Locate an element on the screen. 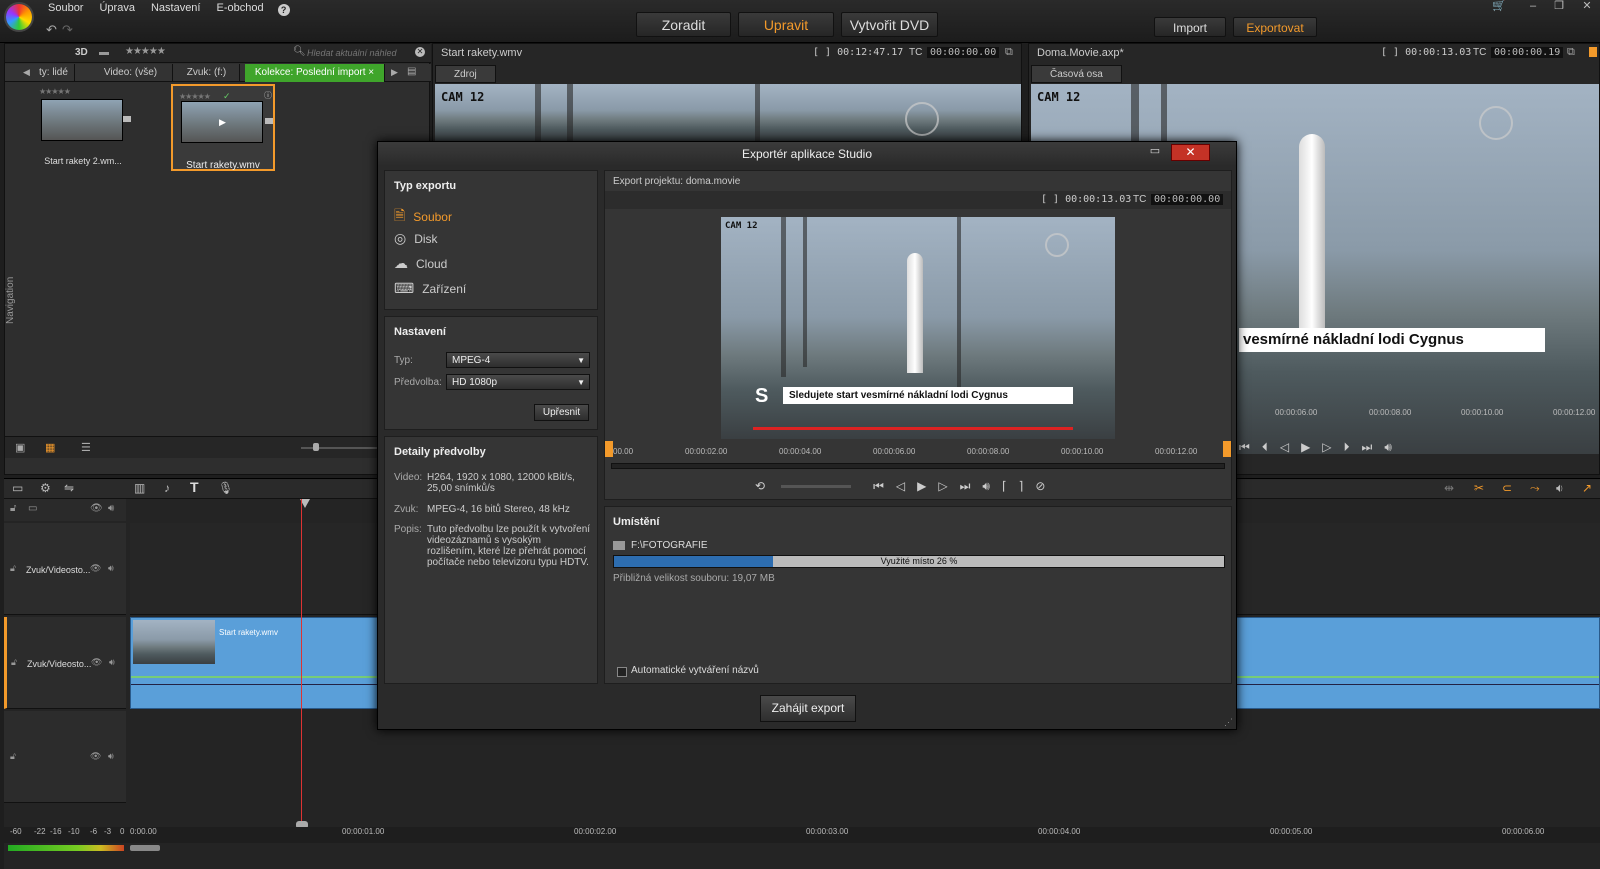  audio-mixer-icon: ▥ is located at coordinates (139, 488).